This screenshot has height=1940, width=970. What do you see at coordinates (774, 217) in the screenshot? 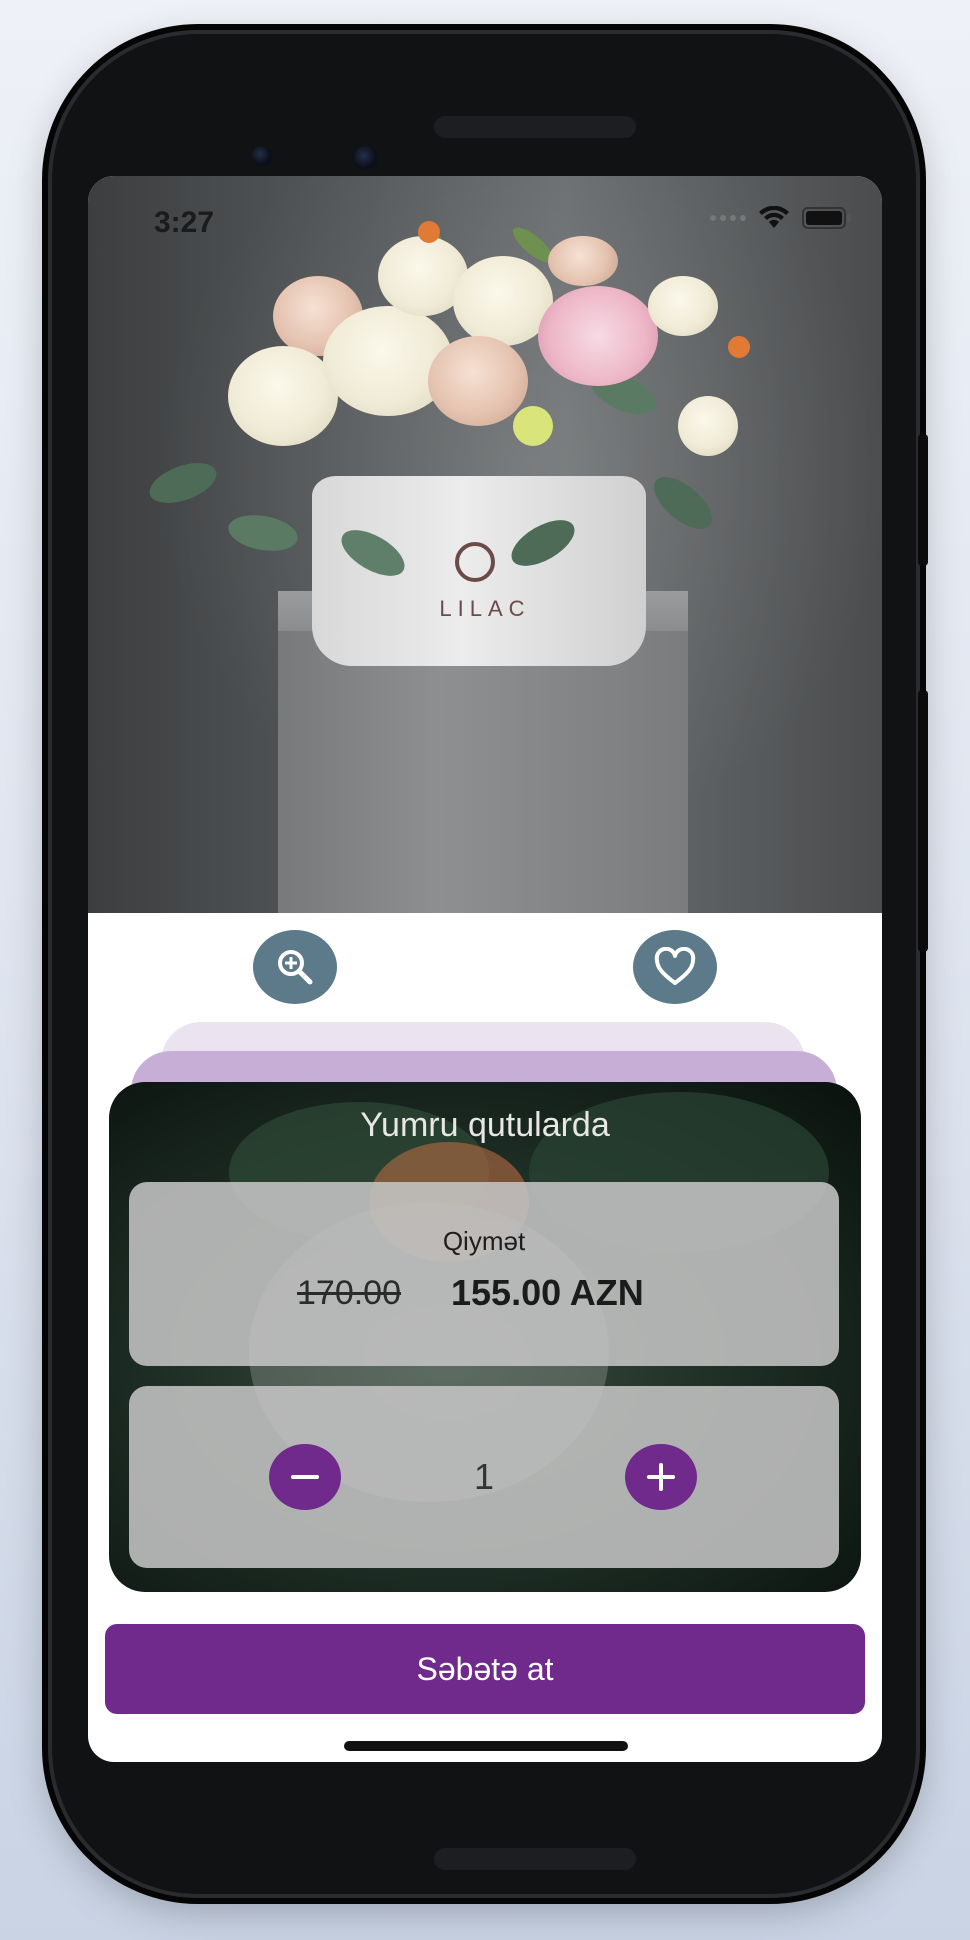
I see `wifi-icon` at bounding box center [774, 217].